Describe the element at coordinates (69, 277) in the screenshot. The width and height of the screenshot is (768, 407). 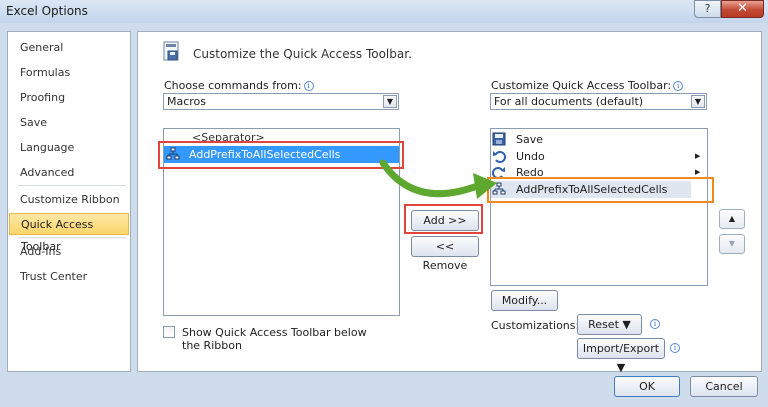
I see `nav-item-trust-center: Trust Center` at that location.